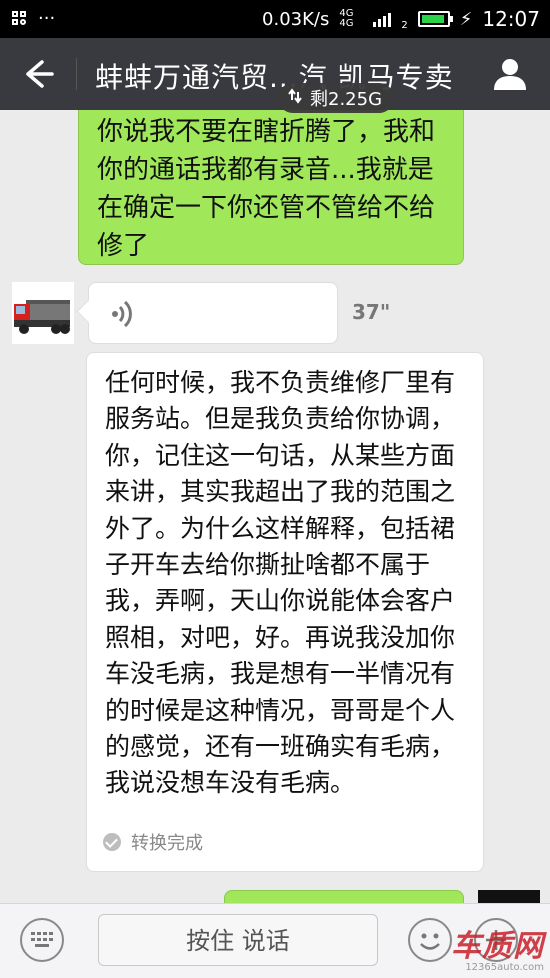 The width and height of the screenshot is (550, 978). What do you see at coordinates (510, 74) in the screenshot?
I see `profile-icon` at bounding box center [510, 74].